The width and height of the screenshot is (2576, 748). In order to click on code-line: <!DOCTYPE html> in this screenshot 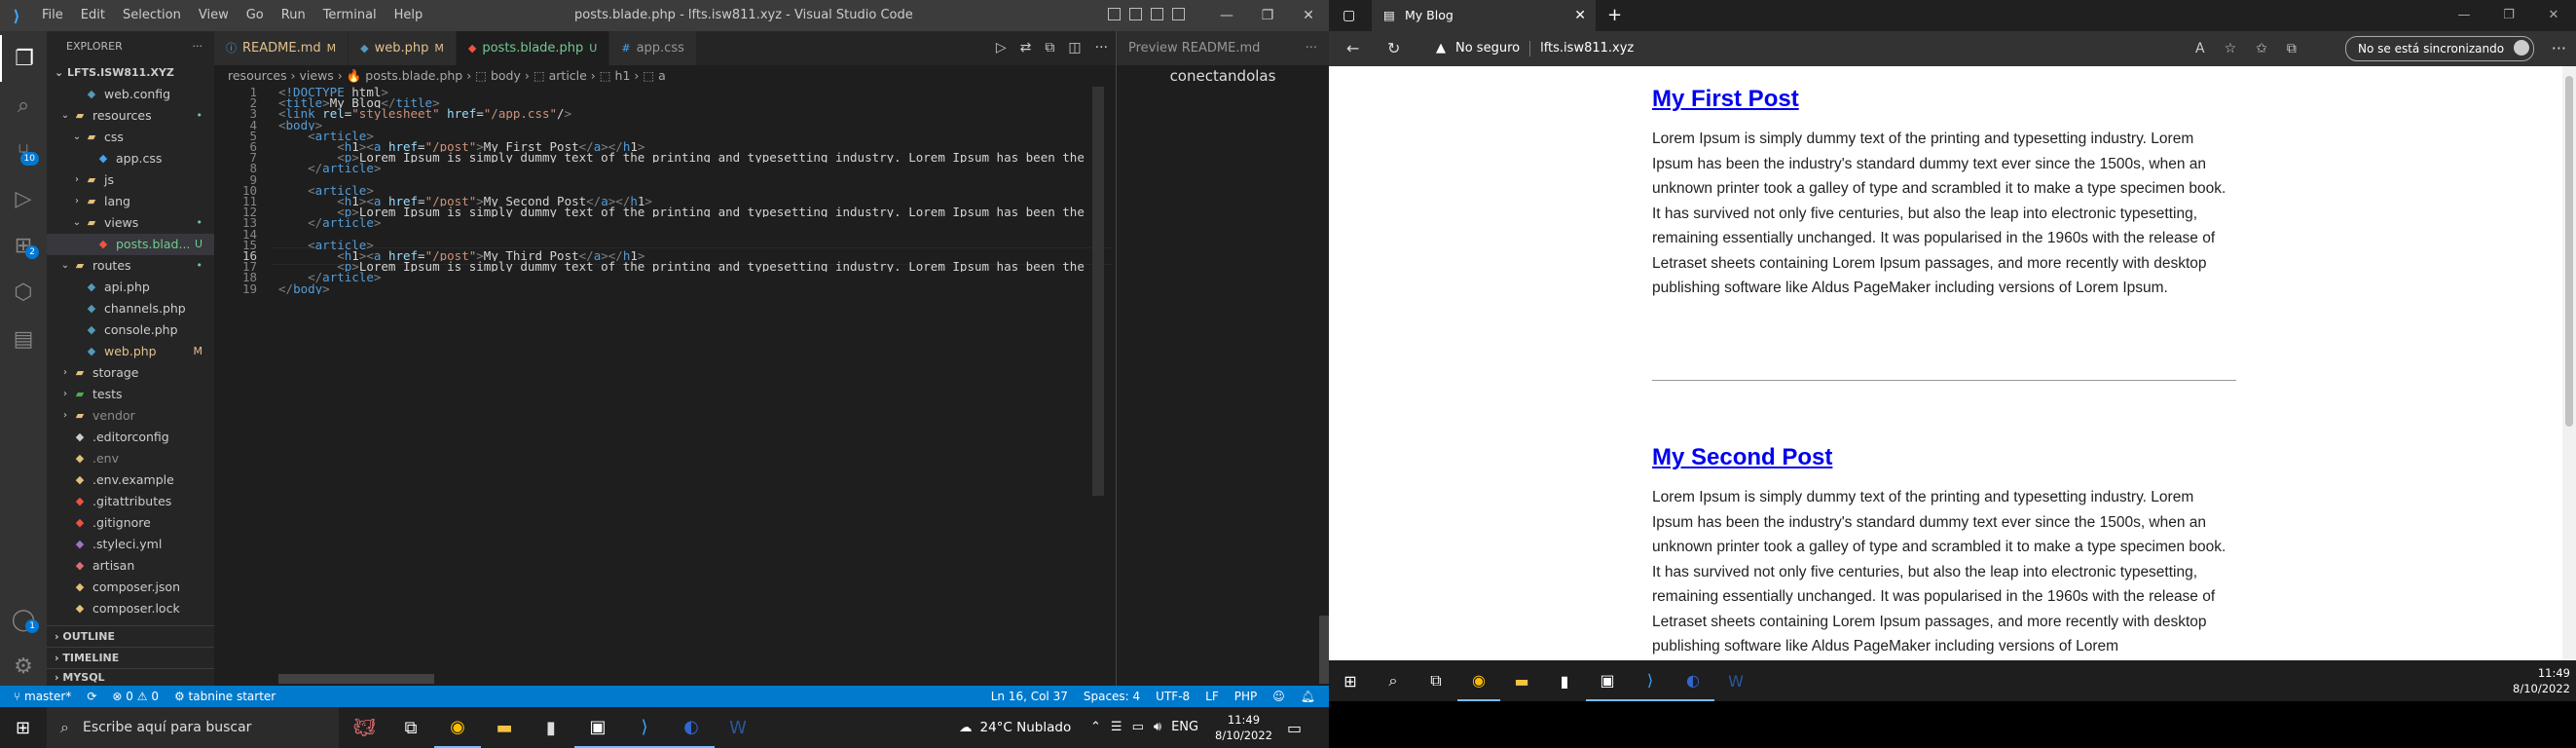, I will do `click(695, 92)`.